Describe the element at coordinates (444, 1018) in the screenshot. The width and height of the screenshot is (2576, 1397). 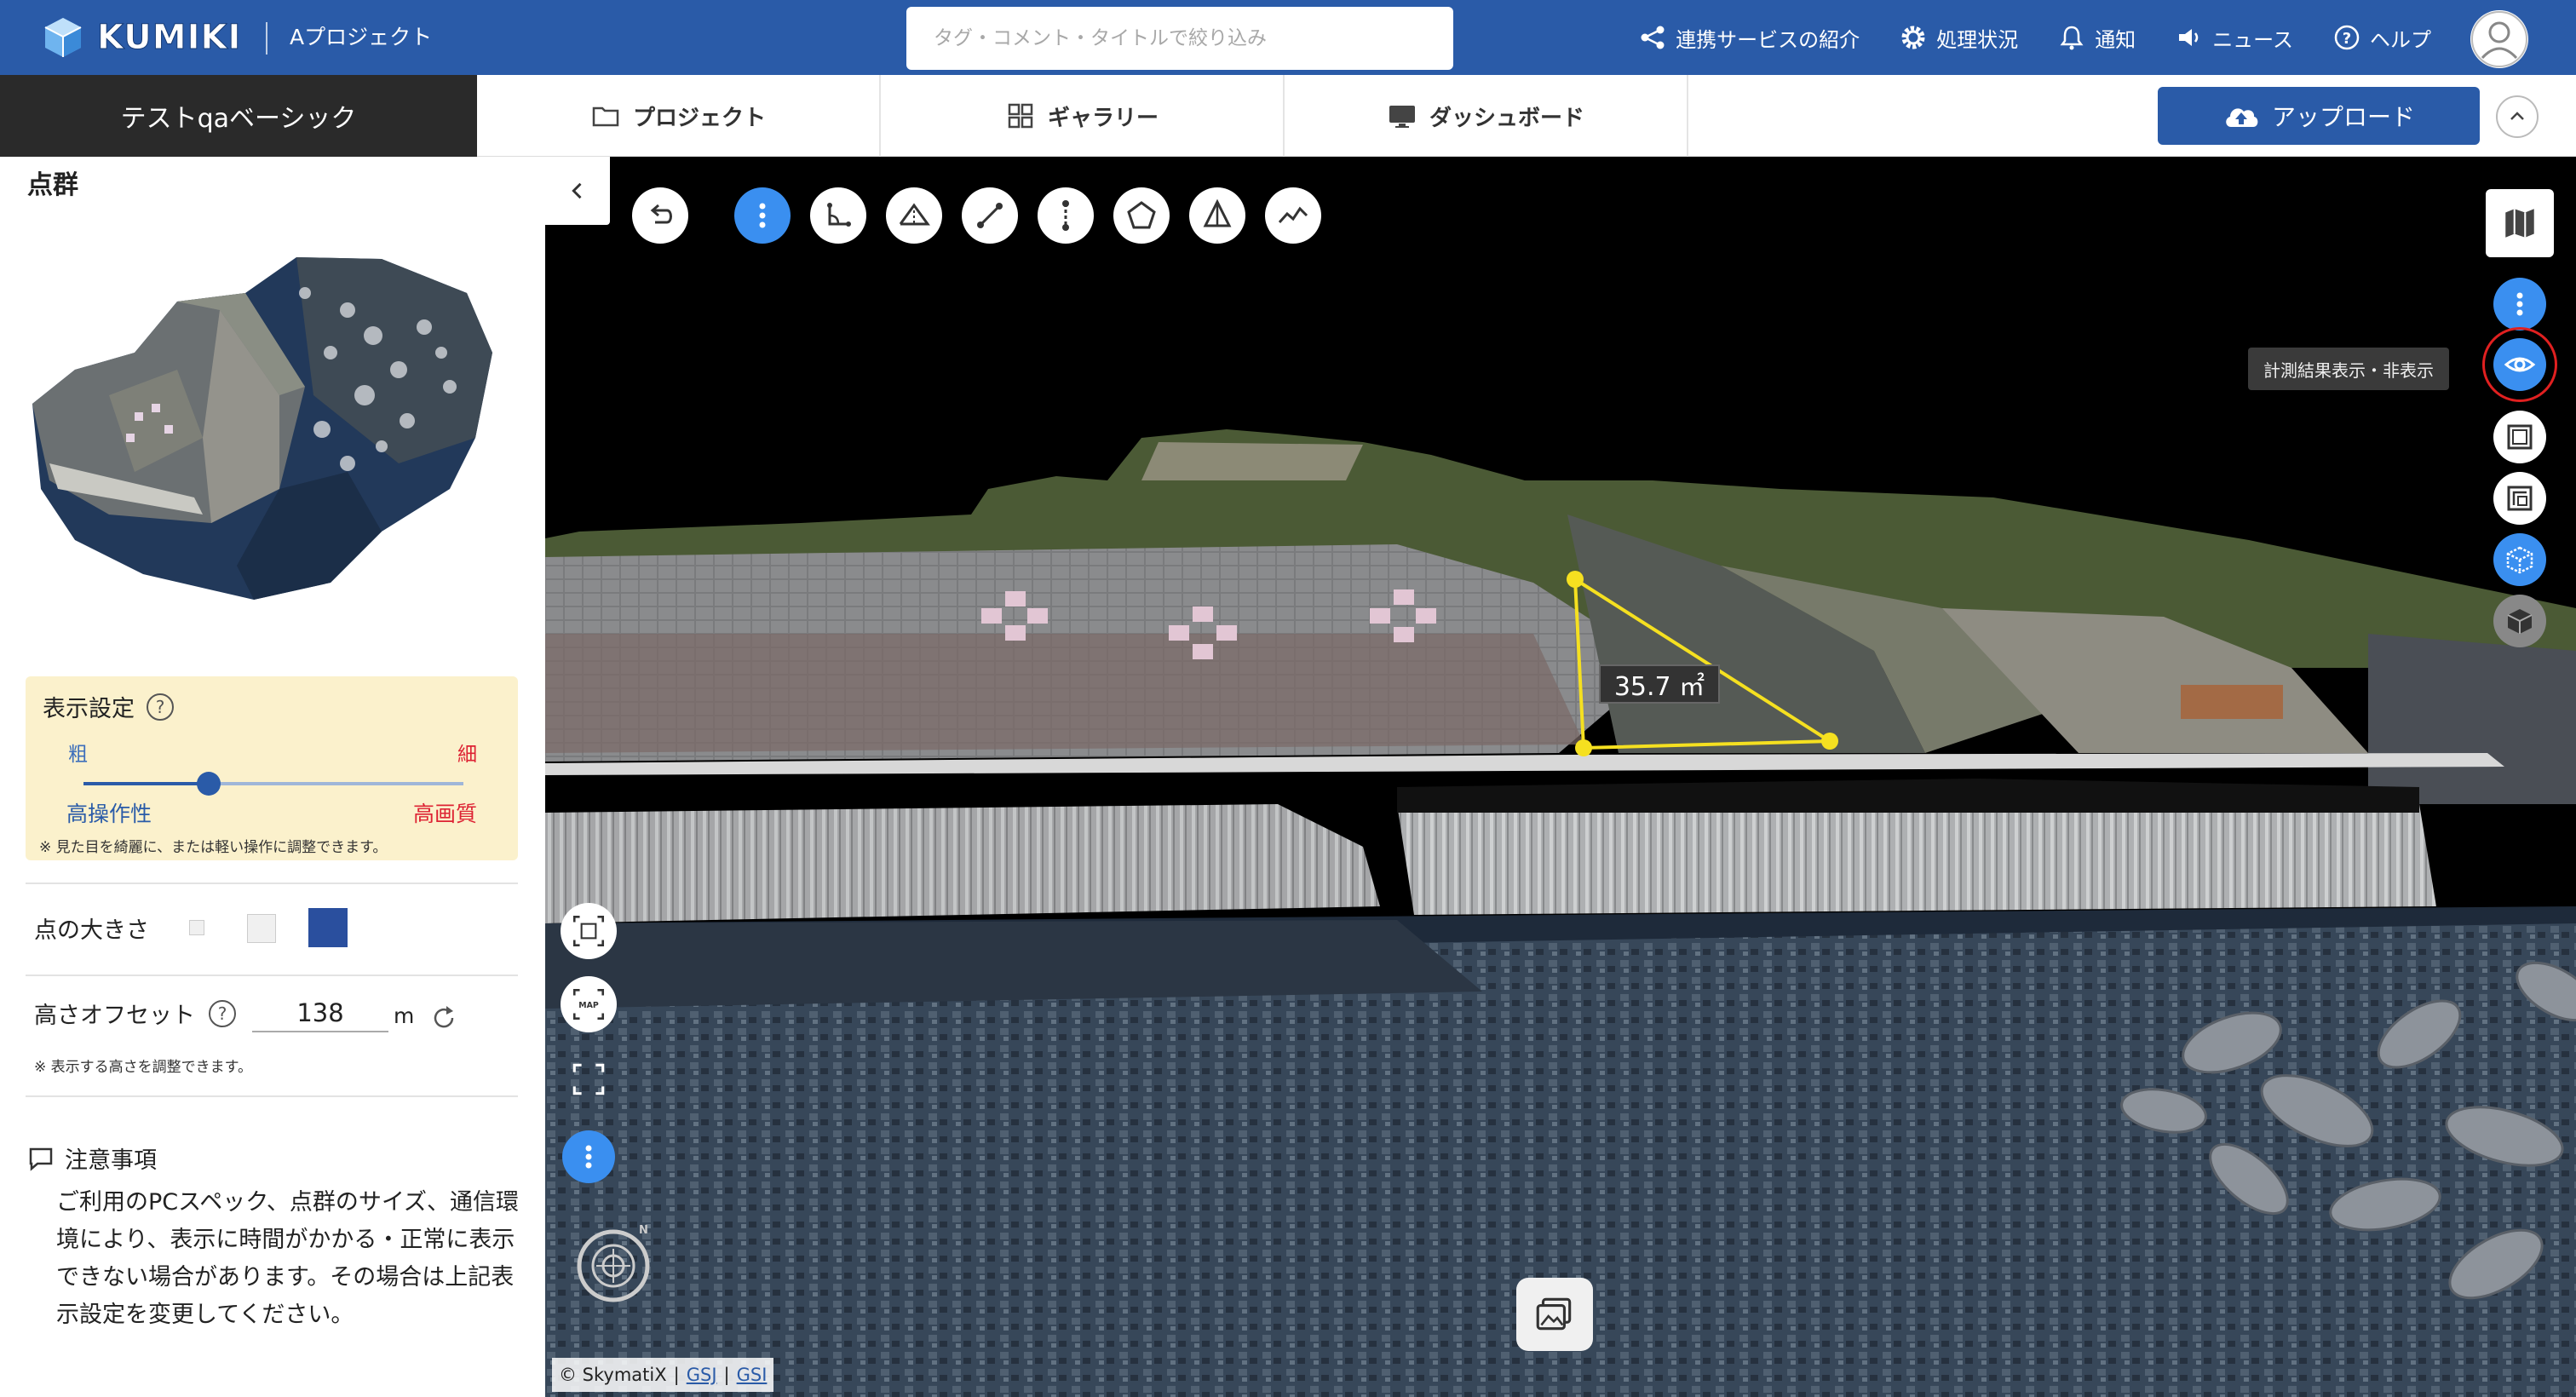
I see `reset-icon` at that location.